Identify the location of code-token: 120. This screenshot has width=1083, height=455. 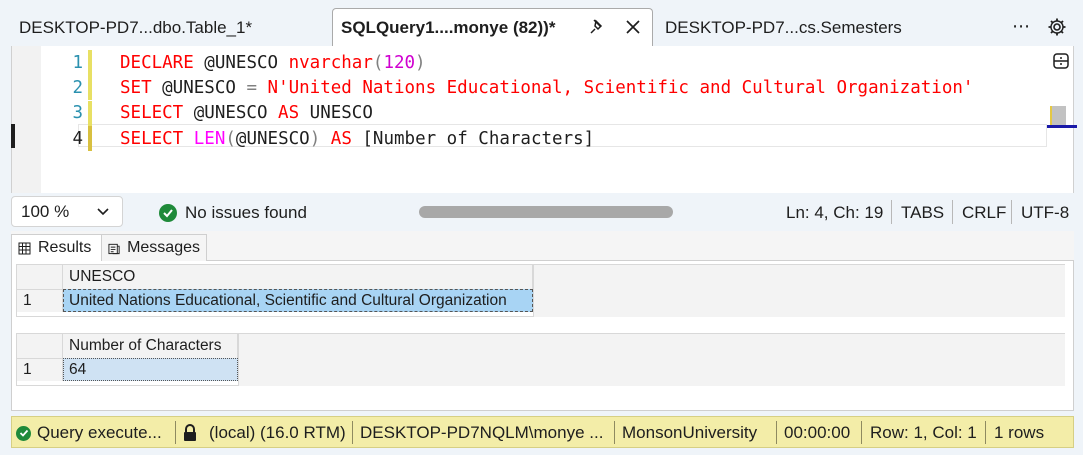
(399, 62).